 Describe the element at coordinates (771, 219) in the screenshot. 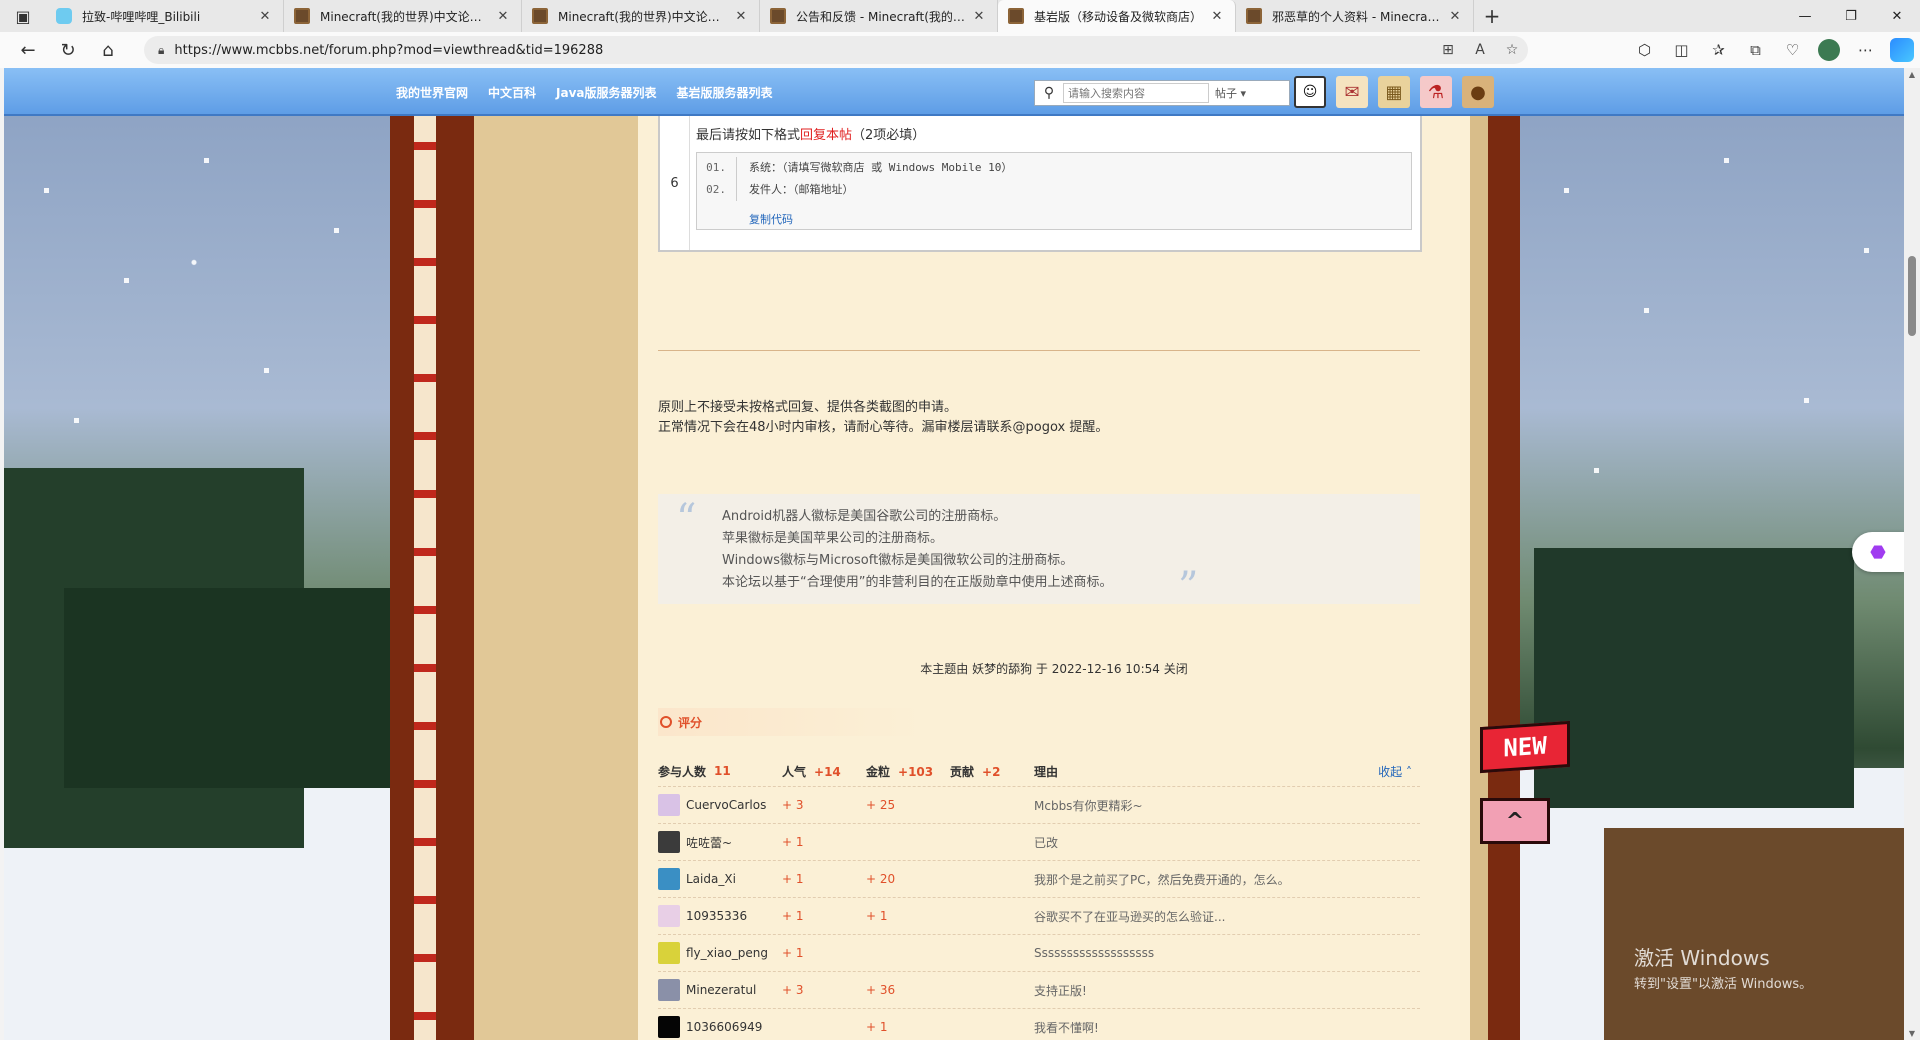

I see `copy-code-link: 复制代码` at that location.